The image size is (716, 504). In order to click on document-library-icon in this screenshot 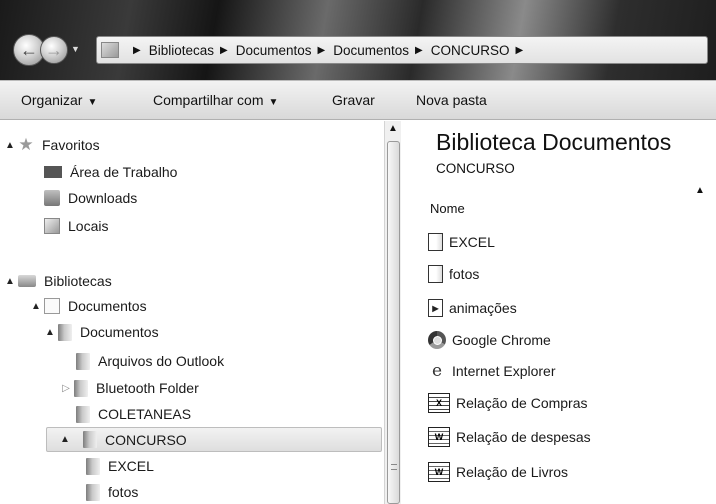, I will do `click(52, 306)`.